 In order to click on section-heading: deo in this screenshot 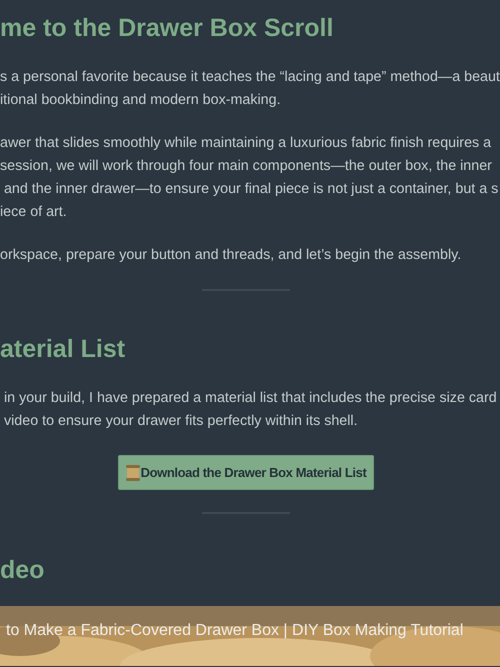, I will do `click(23, 570)`.